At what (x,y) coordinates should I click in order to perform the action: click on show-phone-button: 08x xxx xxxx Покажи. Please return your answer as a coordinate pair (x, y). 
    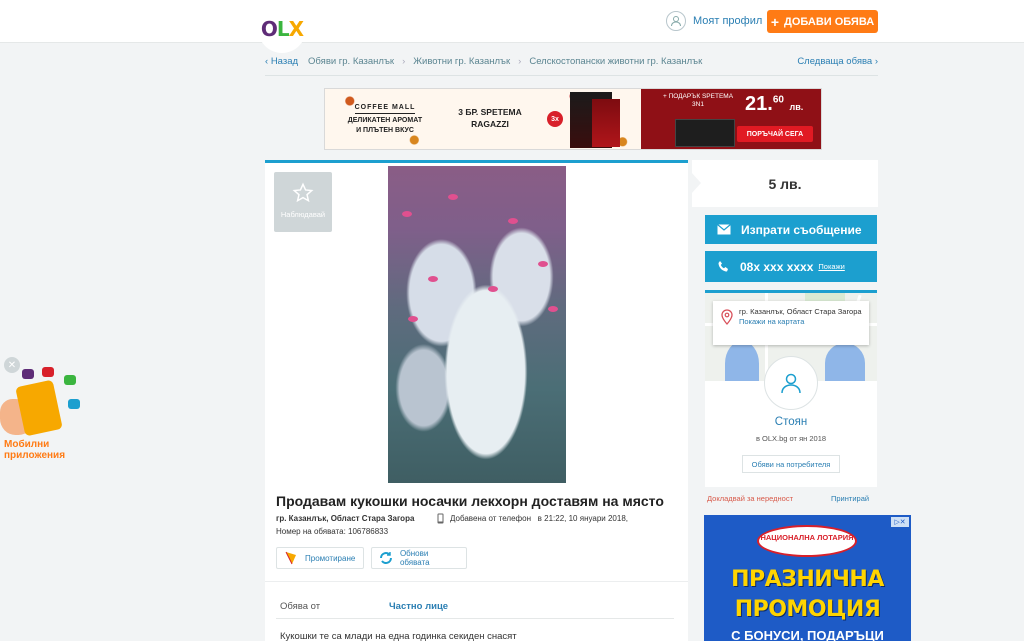
    Looking at the image, I should click on (791, 266).